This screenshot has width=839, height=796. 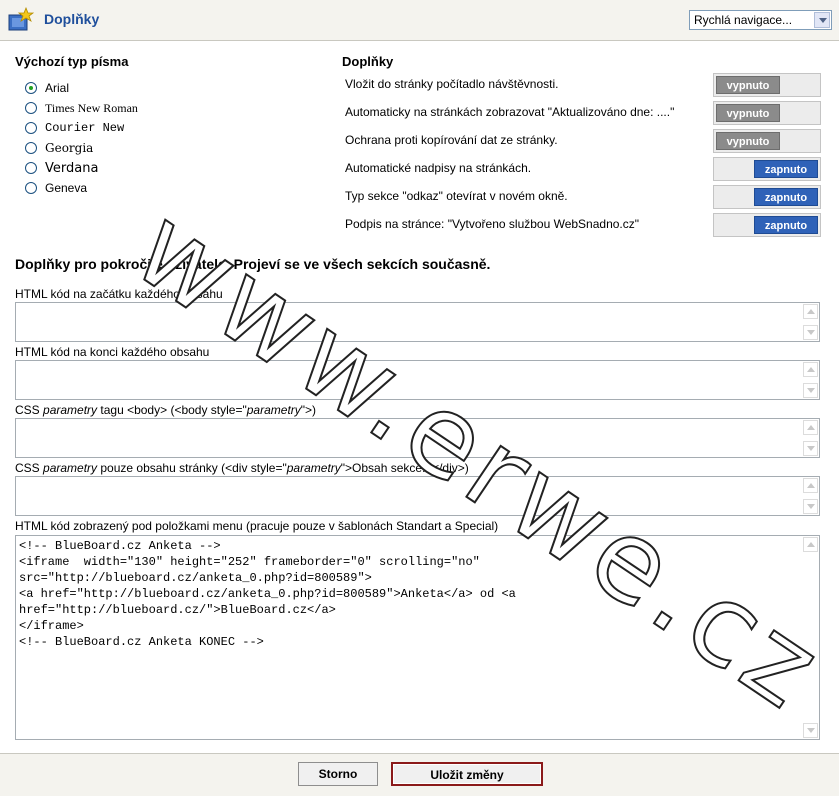 What do you see at coordinates (417, 380) in the screenshot?
I see `html-end-textarea` at bounding box center [417, 380].